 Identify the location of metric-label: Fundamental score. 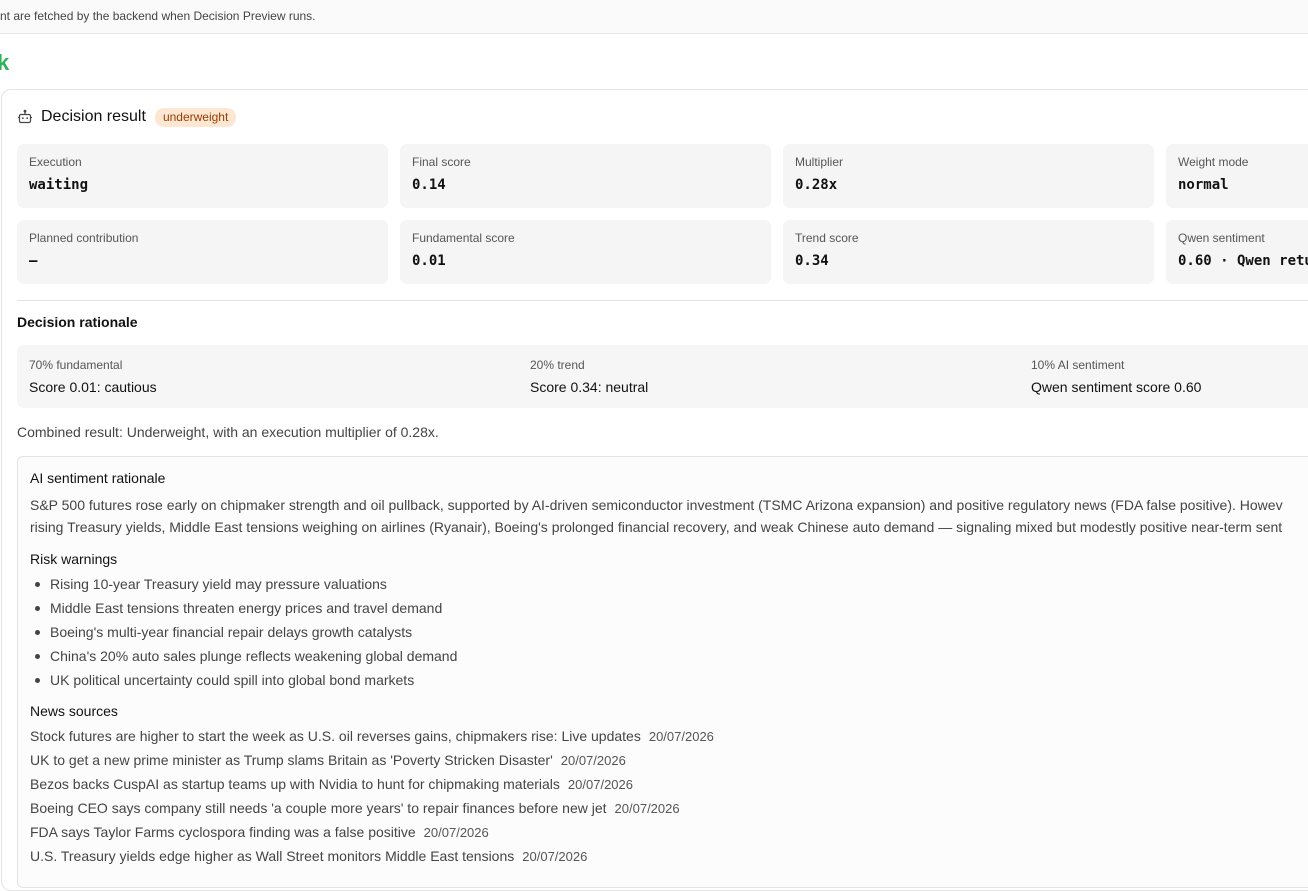
(463, 238).